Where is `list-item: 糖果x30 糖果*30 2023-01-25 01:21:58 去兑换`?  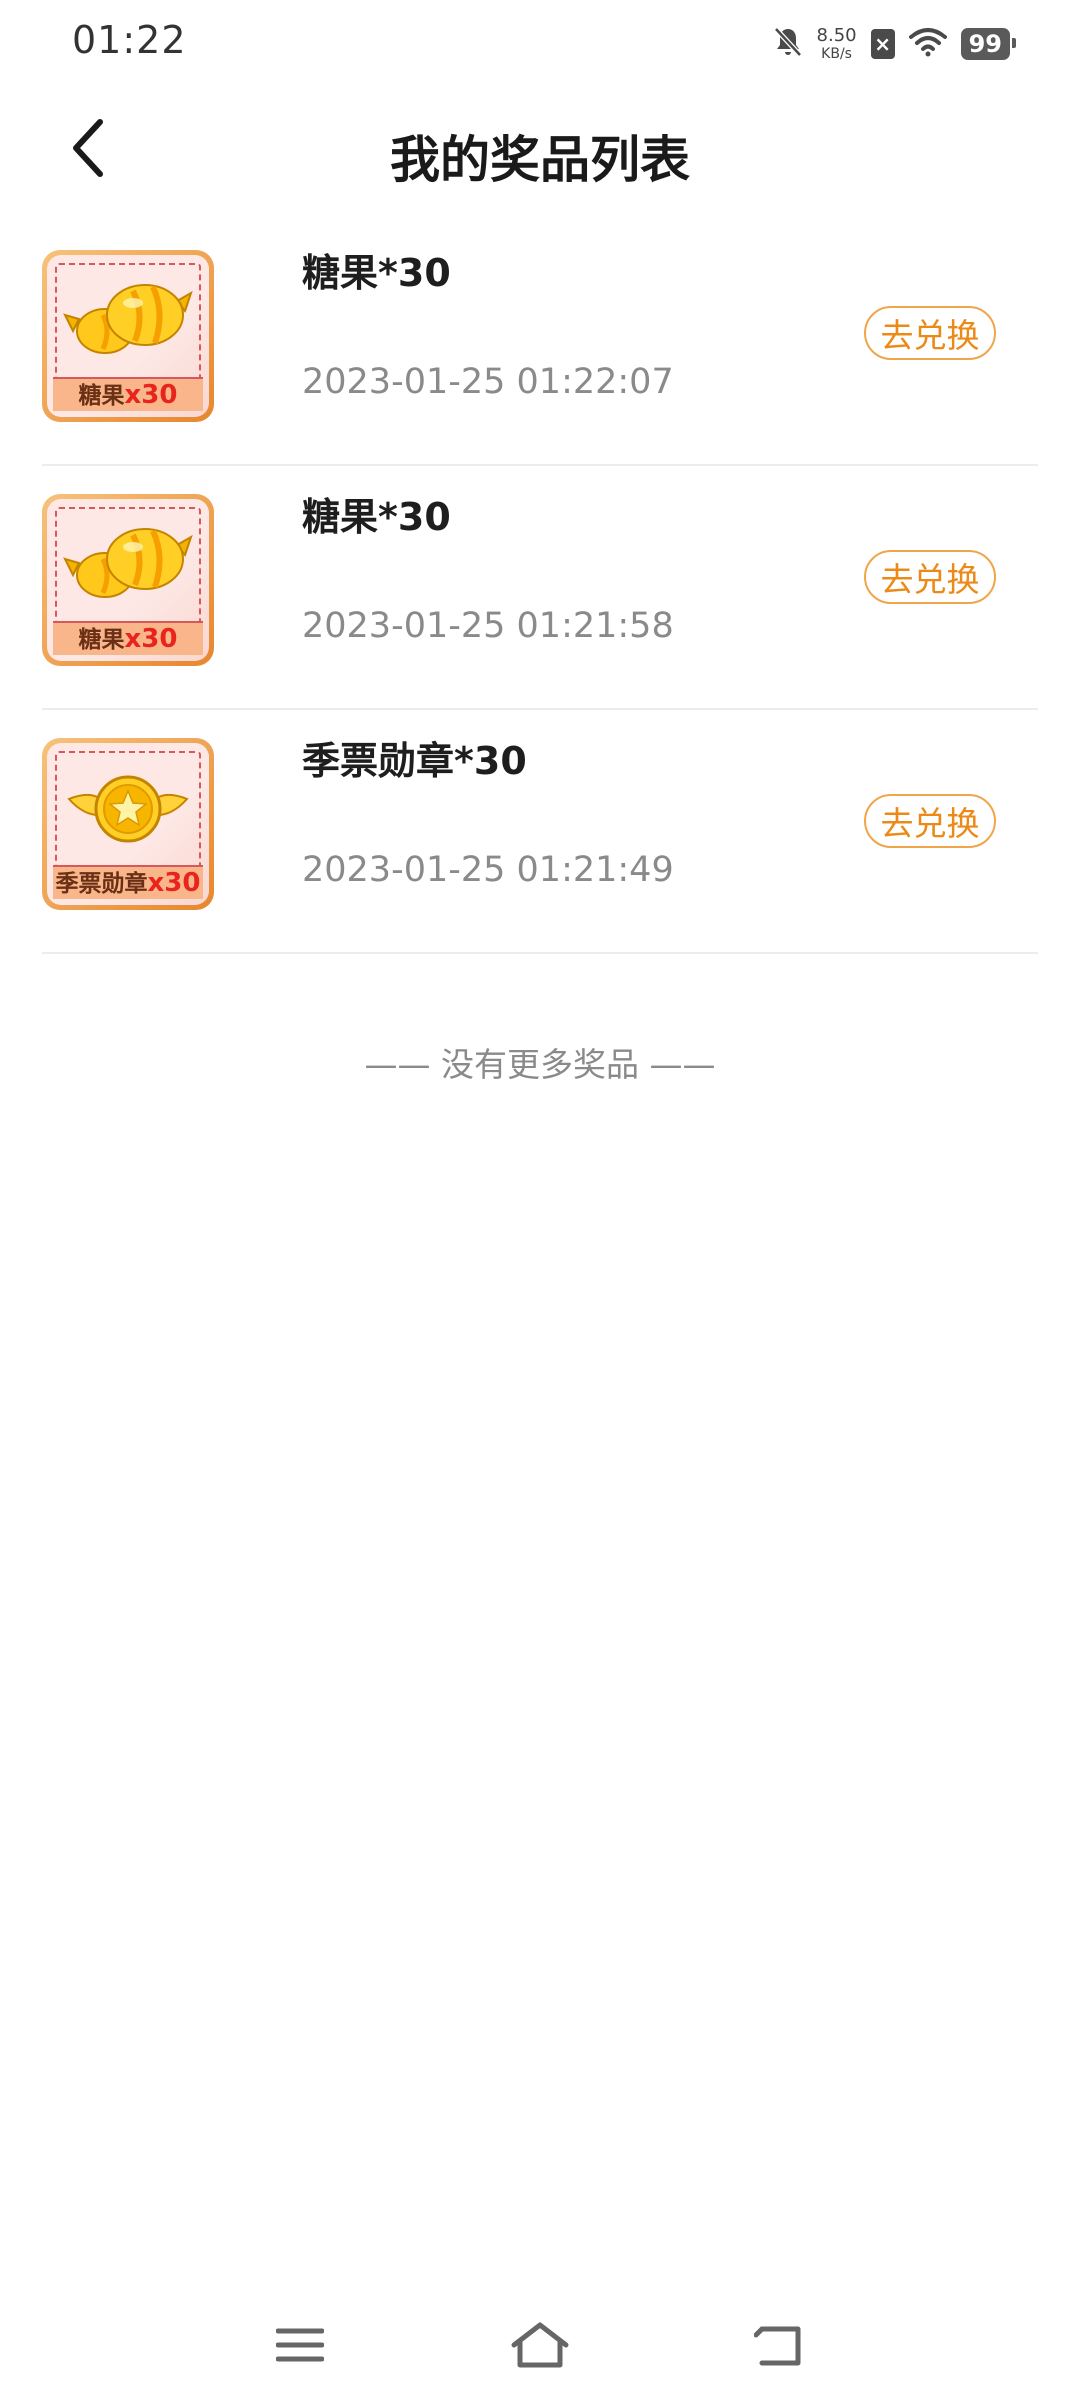 list-item: 糖果x30 糖果*30 2023-01-25 01:21:58 去兑换 is located at coordinates (540, 588).